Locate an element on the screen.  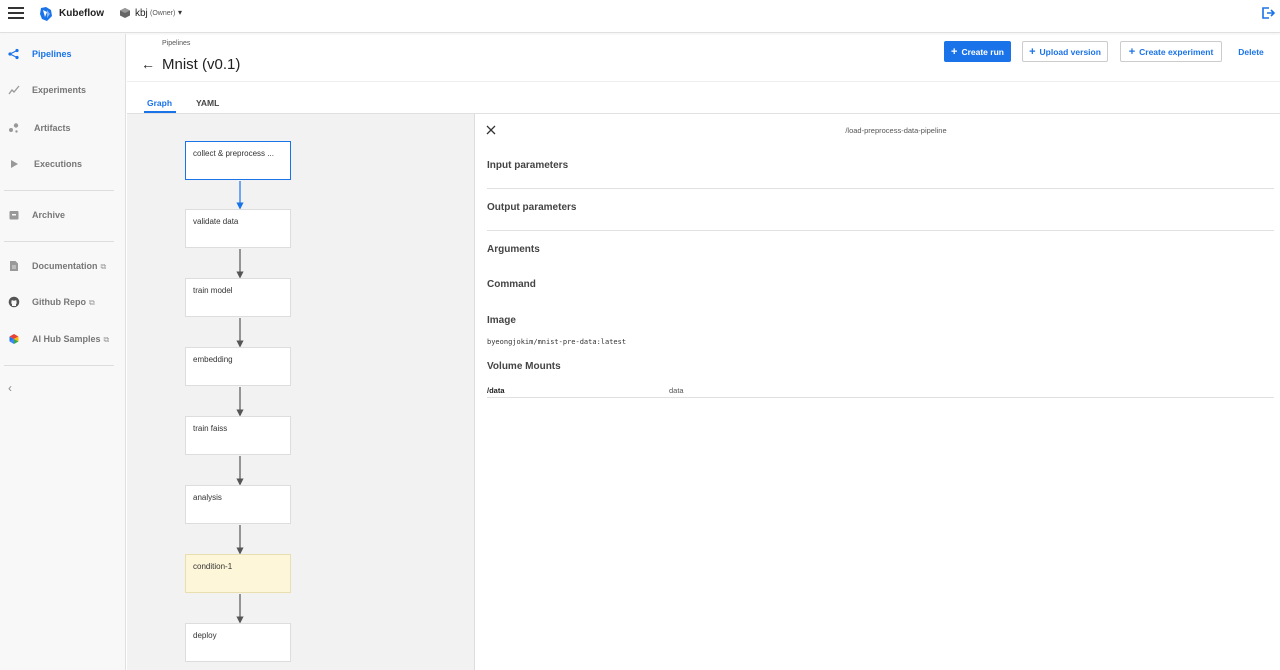
volume-mount-name: data is located at coordinates (676, 390).